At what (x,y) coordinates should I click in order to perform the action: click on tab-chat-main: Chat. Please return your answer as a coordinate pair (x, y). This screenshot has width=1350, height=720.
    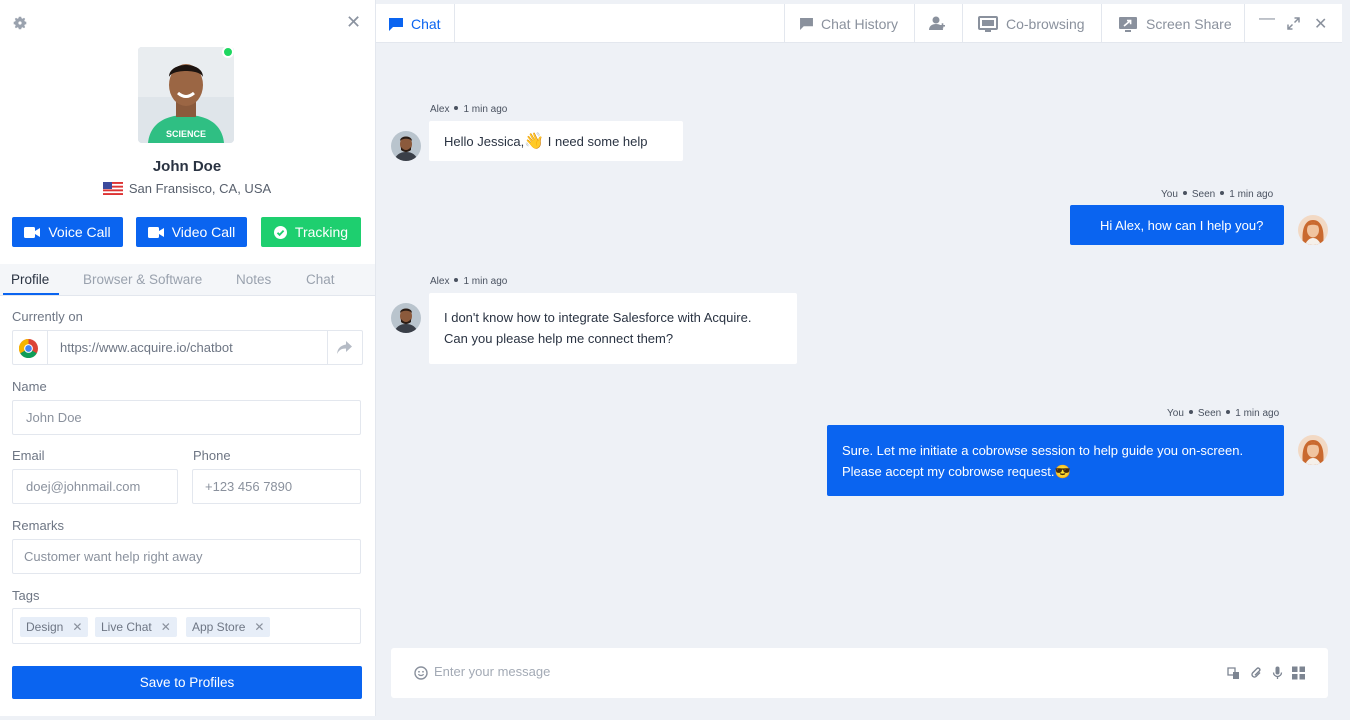
    Looking at the image, I should click on (415, 24).